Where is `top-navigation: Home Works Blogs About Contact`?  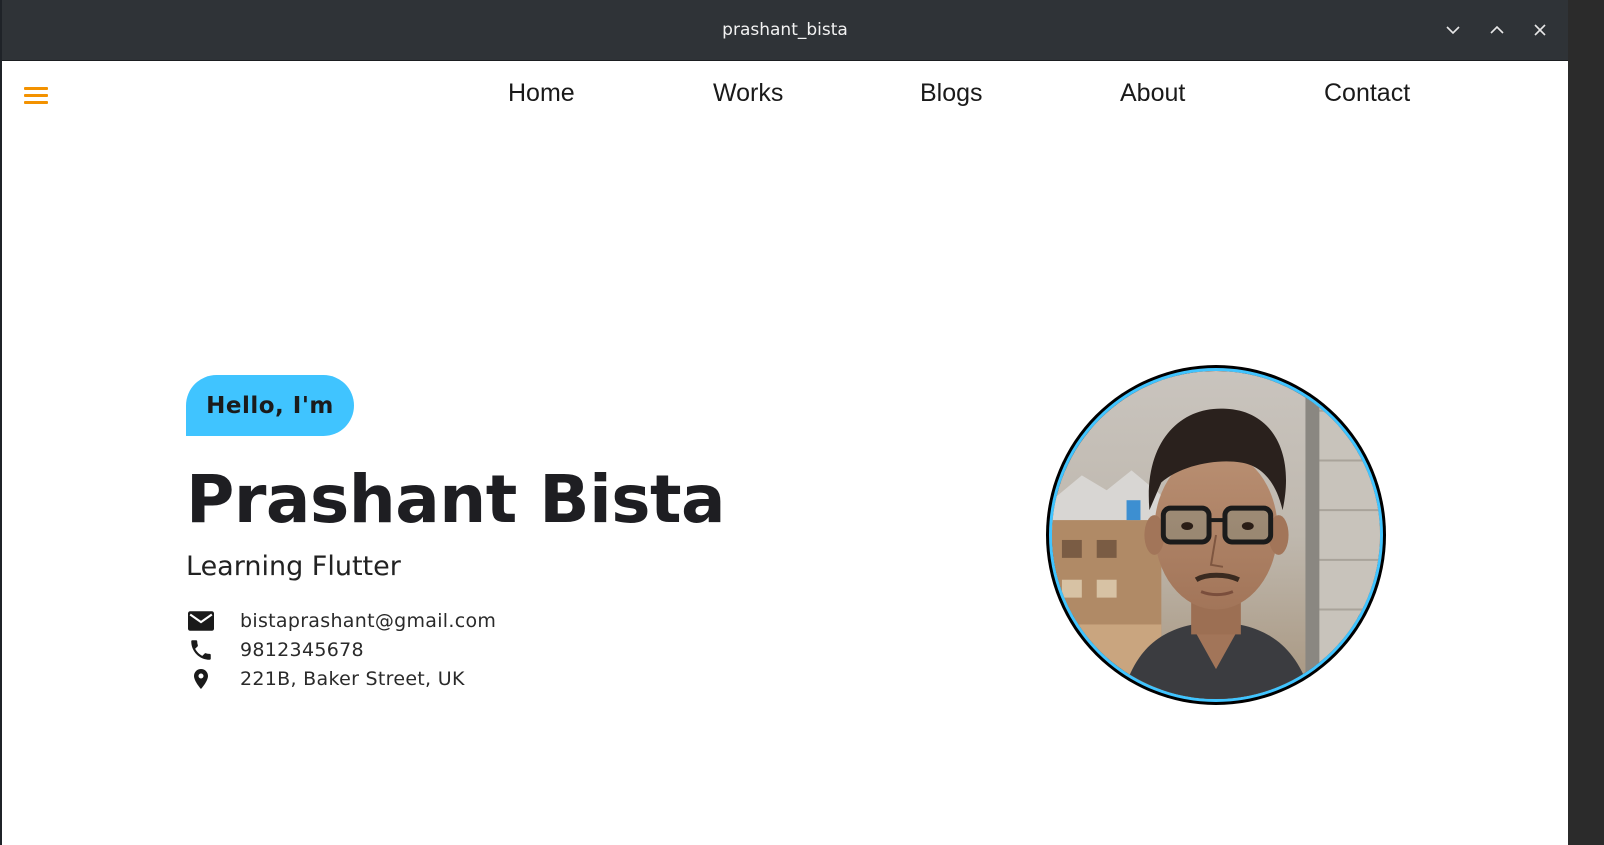 top-navigation: Home Works Blogs About Contact is located at coordinates (785, 96).